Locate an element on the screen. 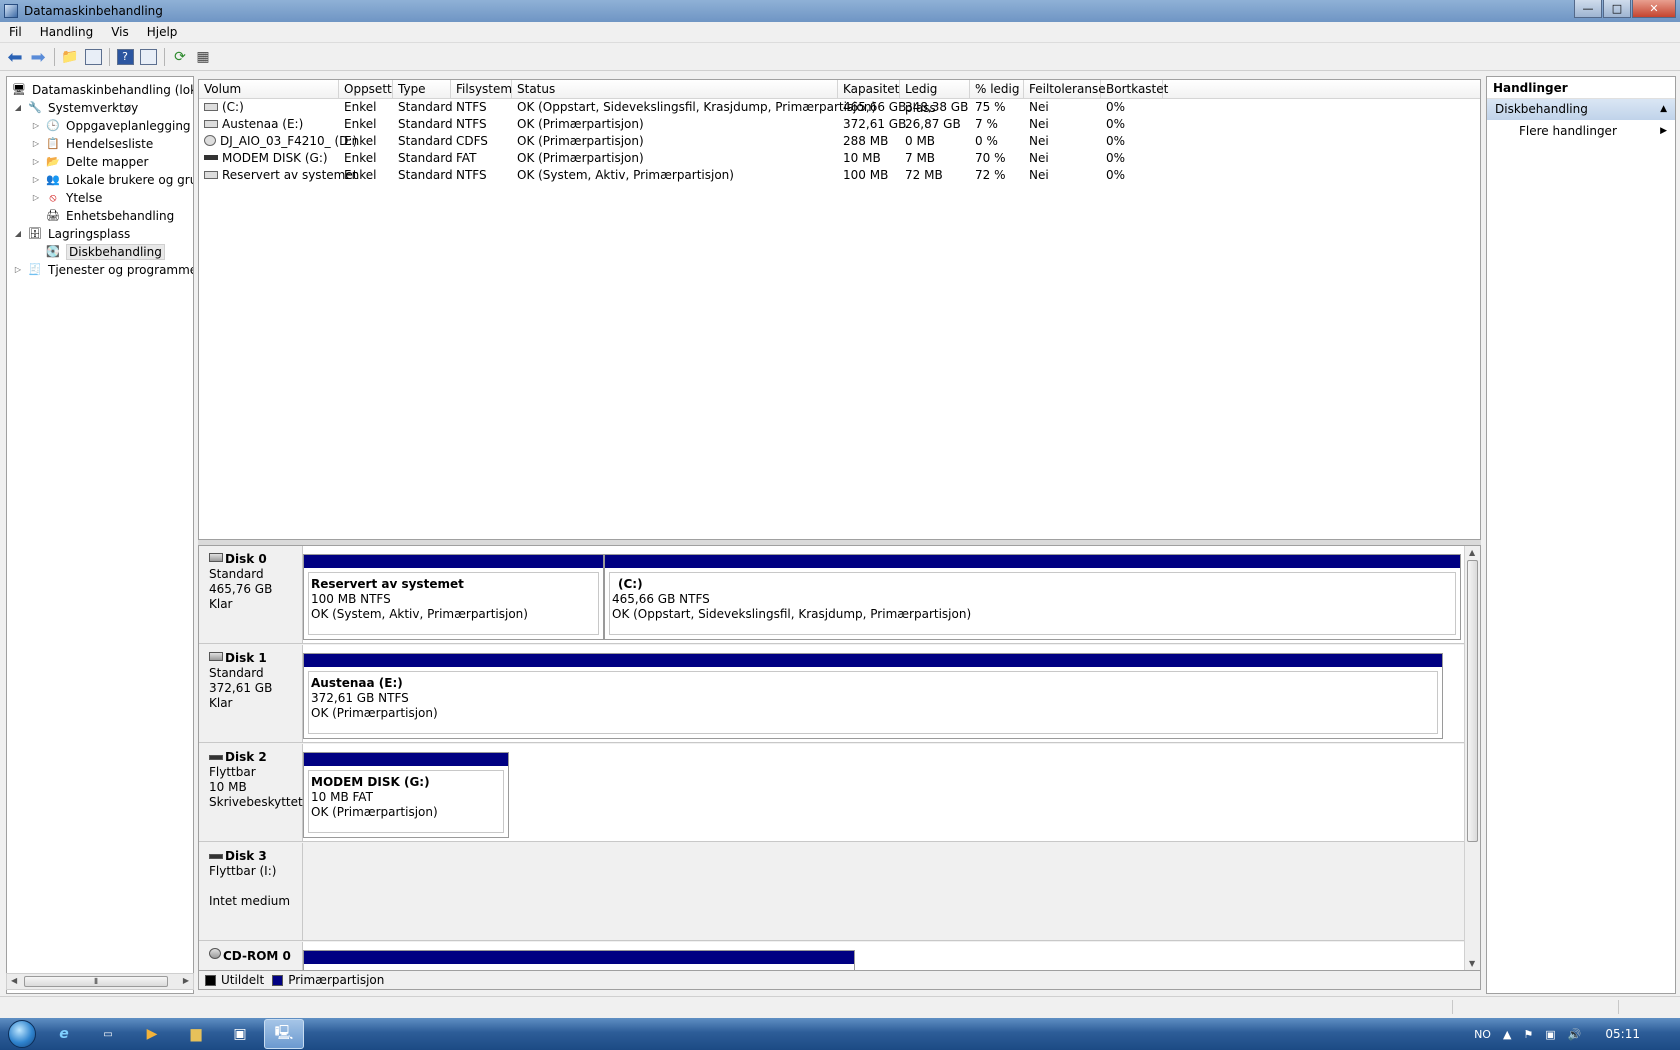  up-folder-icon: 📁 is located at coordinates (70, 57).